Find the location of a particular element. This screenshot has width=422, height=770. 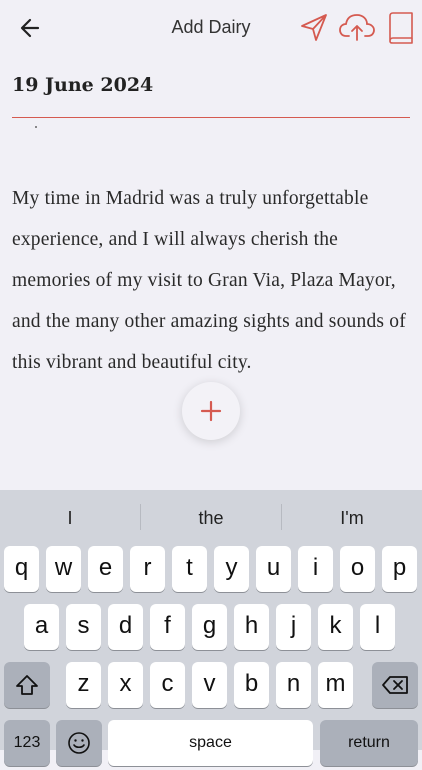

suggestion-item: I is located at coordinates (70, 518).